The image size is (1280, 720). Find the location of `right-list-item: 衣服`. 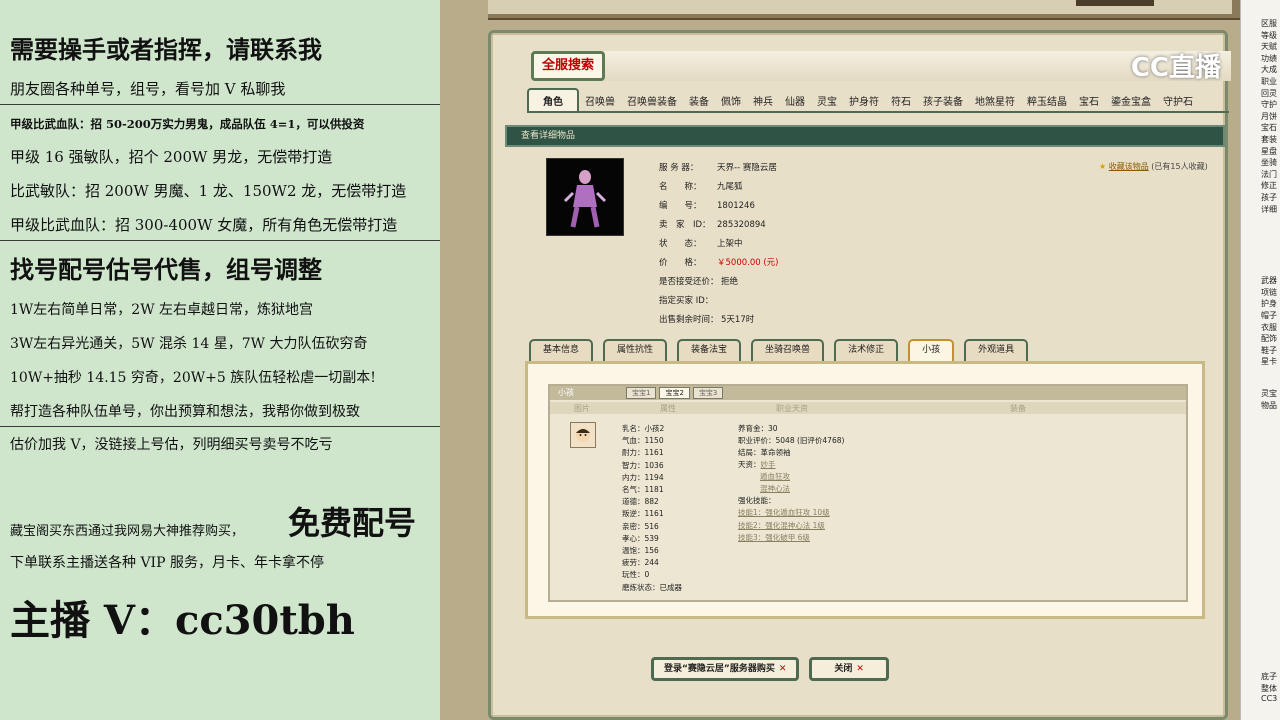

right-list-item: 衣服 is located at coordinates (1269, 327).